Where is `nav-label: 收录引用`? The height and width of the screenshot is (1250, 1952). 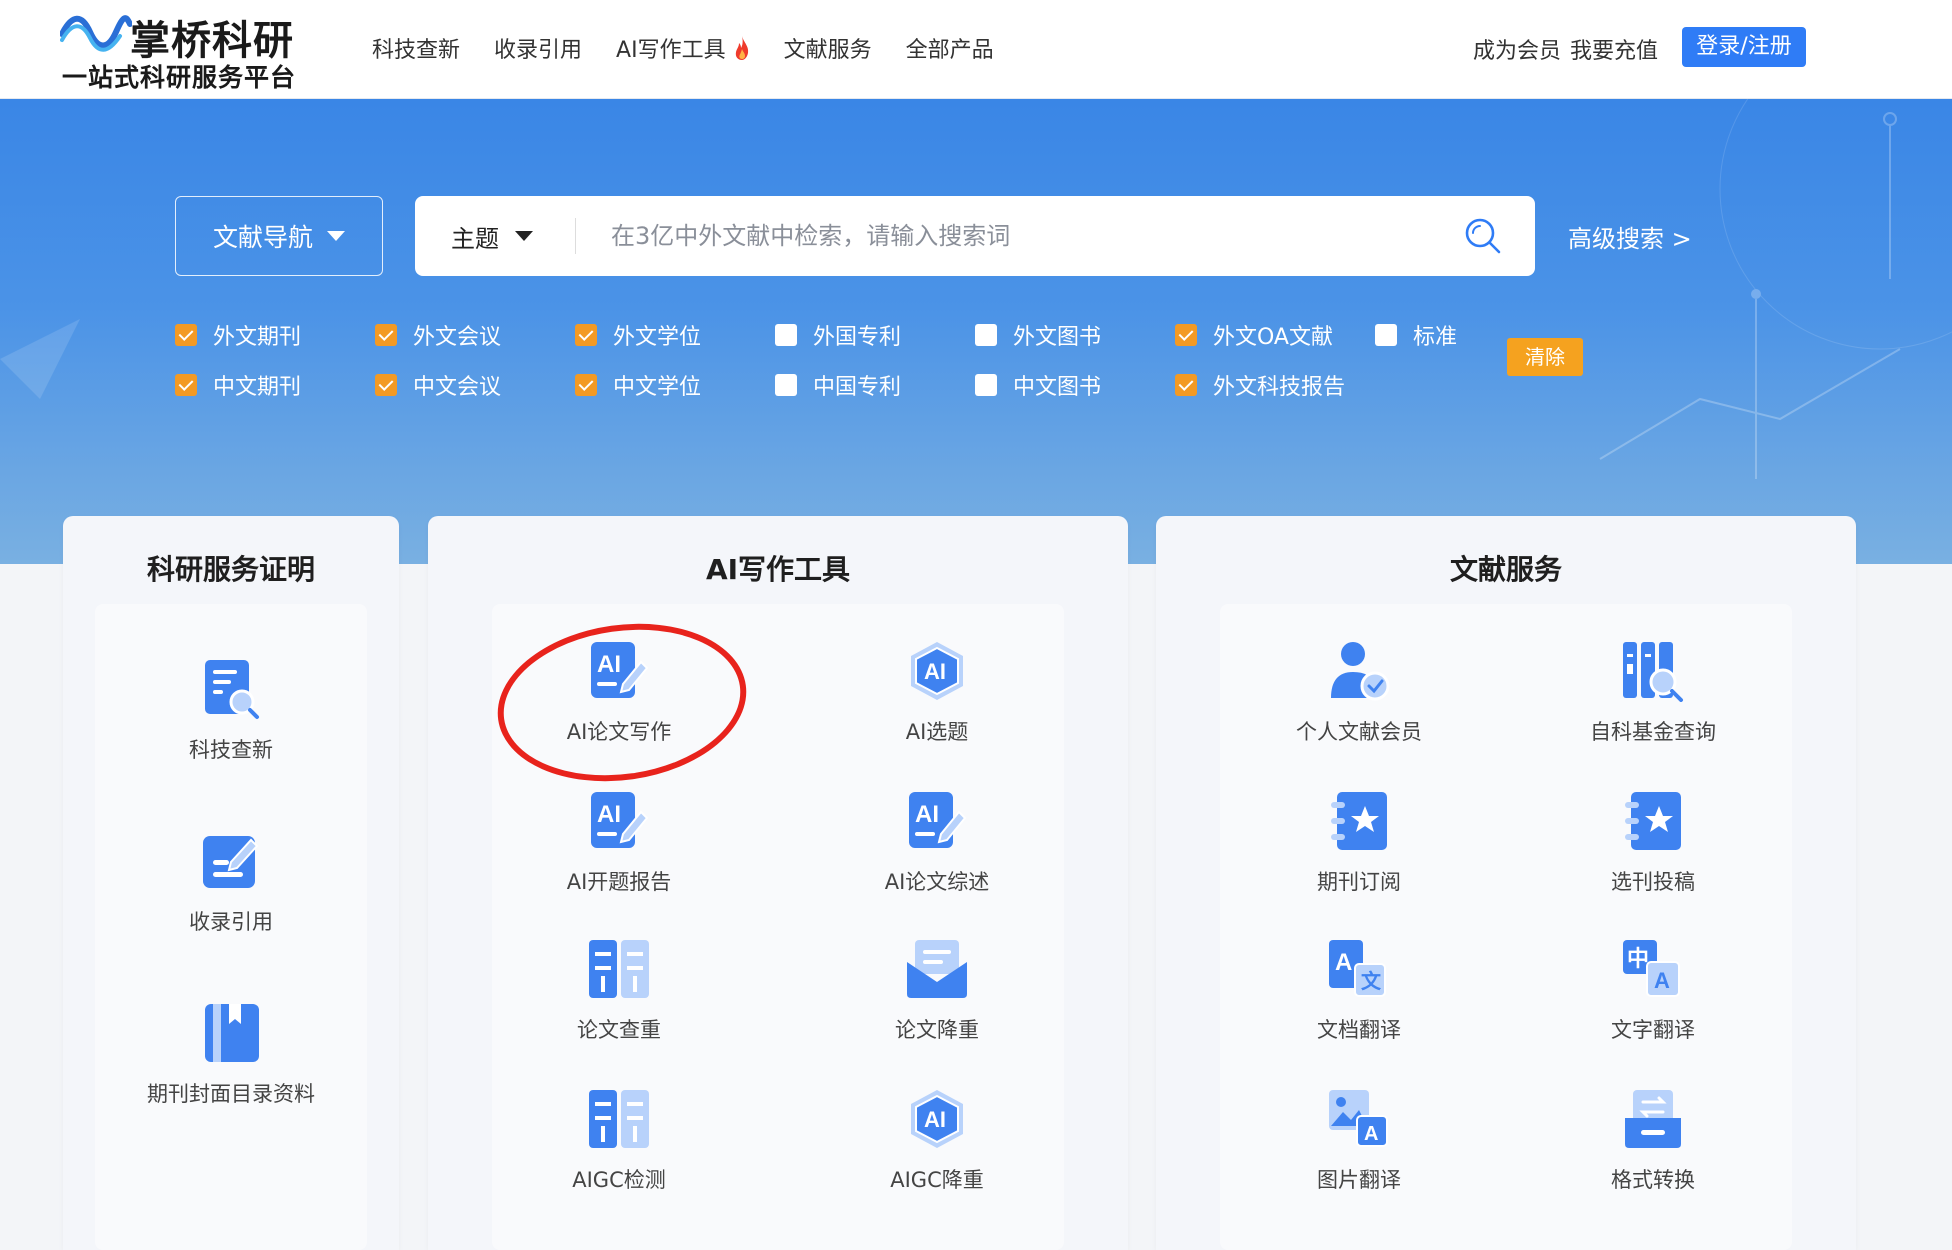
nav-label: 收录引用 is located at coordinates (538, 50).